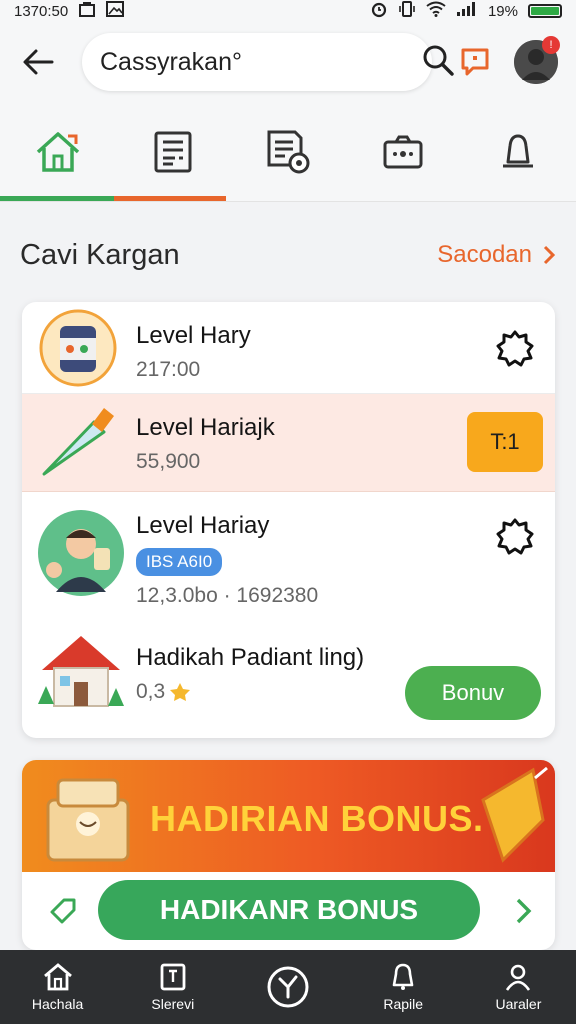  I want to click on alarm-icon, so click(379, 11).